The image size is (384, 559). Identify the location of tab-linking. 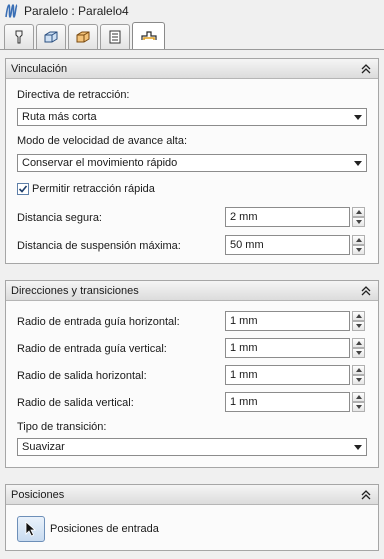
(148, 35).